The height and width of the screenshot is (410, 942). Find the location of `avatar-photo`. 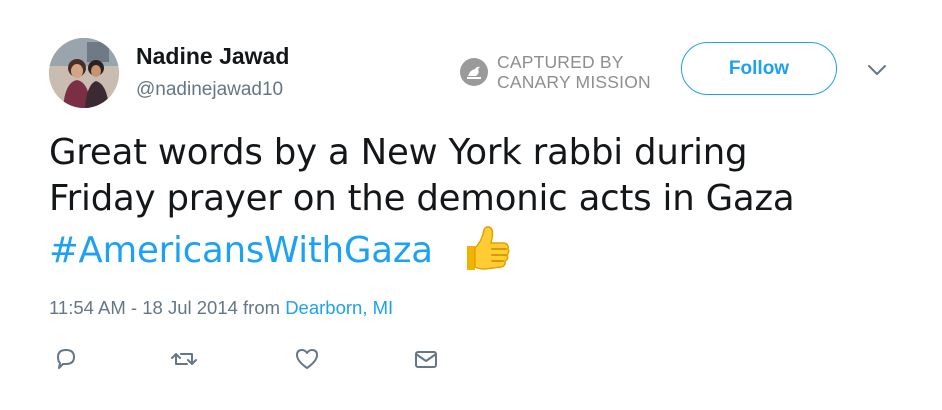

avatar-photo is located at coordinates (84, 73).